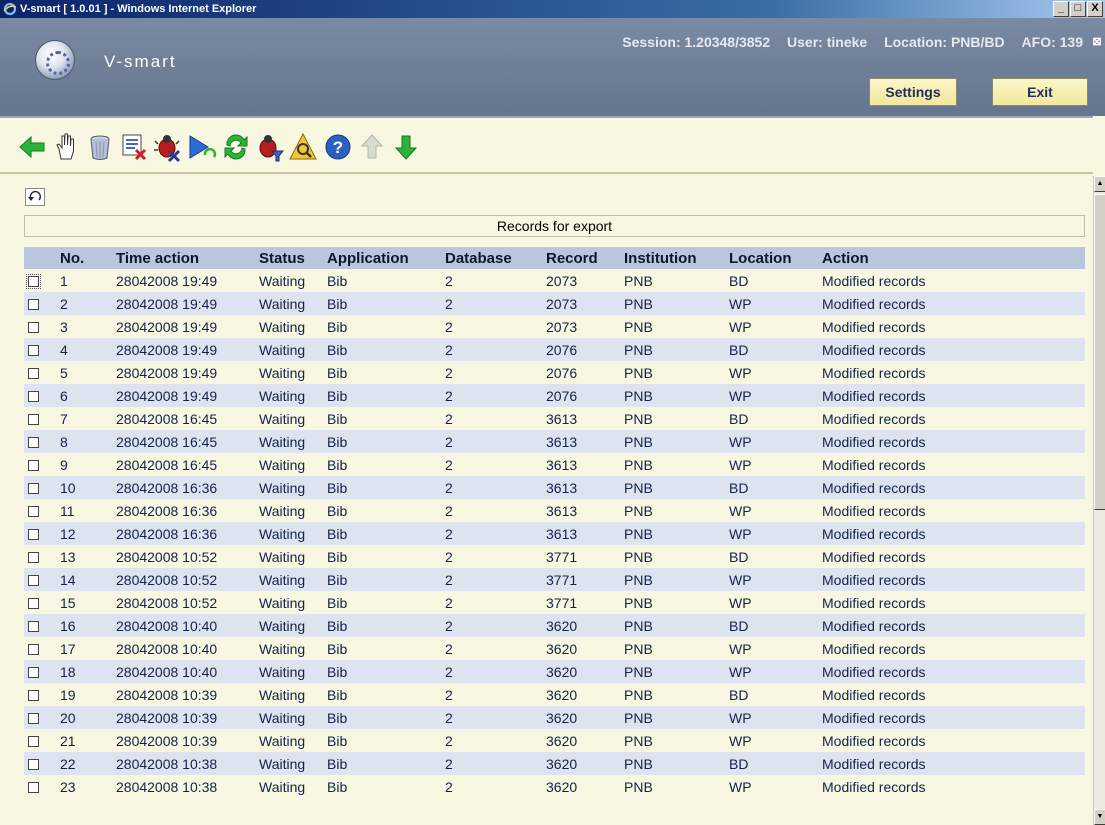  I want to click on row-no: 3, so click(84, 326).